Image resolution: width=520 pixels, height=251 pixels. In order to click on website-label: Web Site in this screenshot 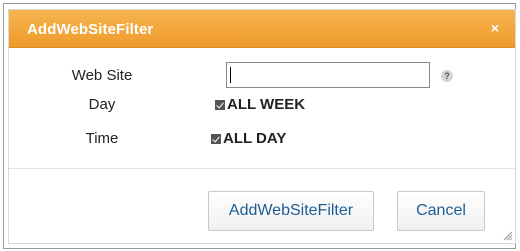, I will do `click(102, 75)`.